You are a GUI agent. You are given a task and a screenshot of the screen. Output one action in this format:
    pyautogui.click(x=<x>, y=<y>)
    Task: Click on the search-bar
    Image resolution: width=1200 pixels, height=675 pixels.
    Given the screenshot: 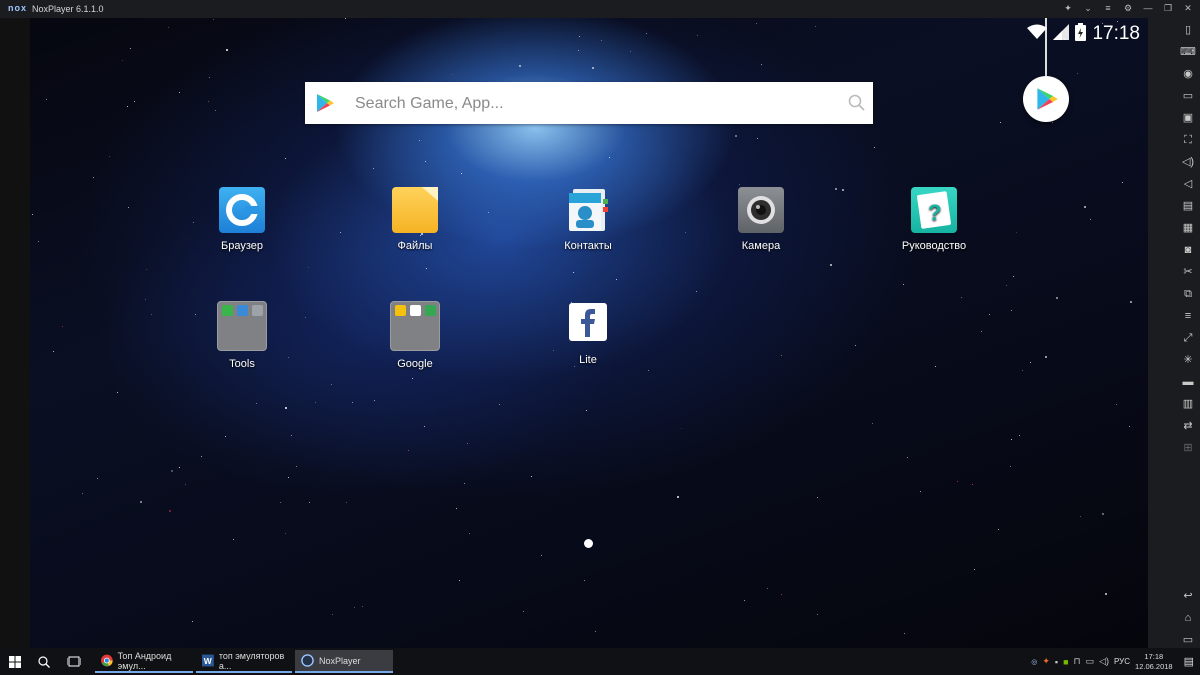 What is the action you would take?
    pyautogui.click(x=589, y=103)
    